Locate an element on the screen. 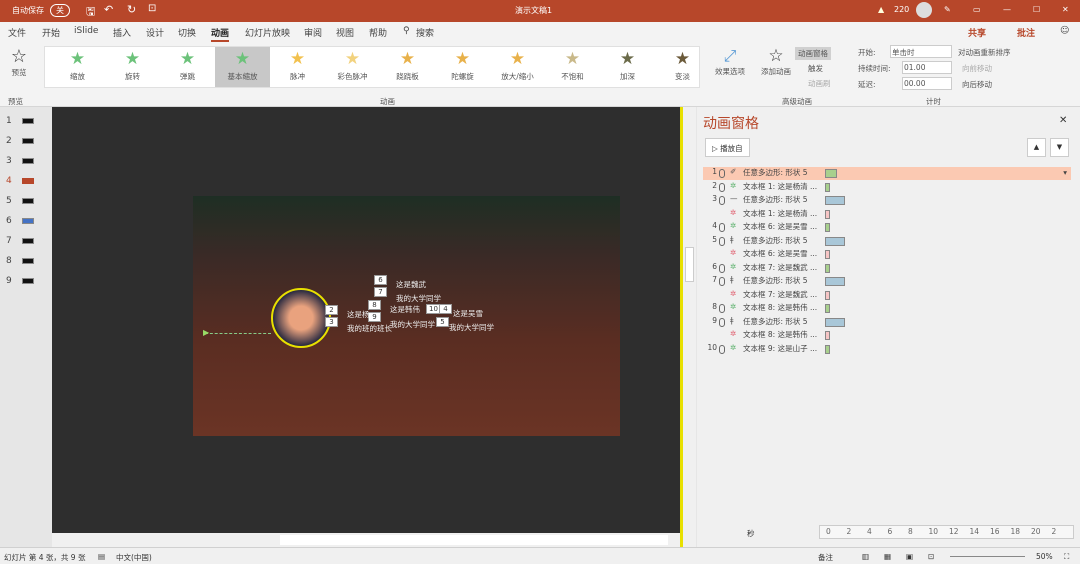 This screenshot has height=564, width=1080. gallery-item: ★ 脉冲 is located at coordinates (297, 67).